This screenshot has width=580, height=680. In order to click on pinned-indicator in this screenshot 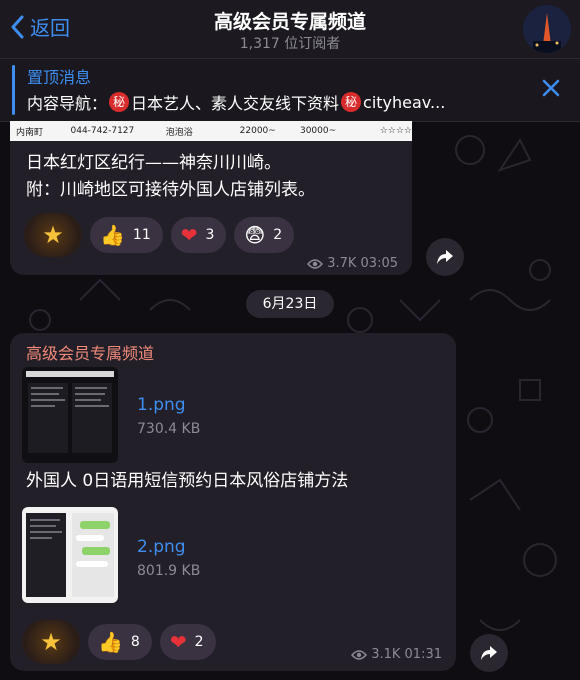, I will do `click(13, 90)`.